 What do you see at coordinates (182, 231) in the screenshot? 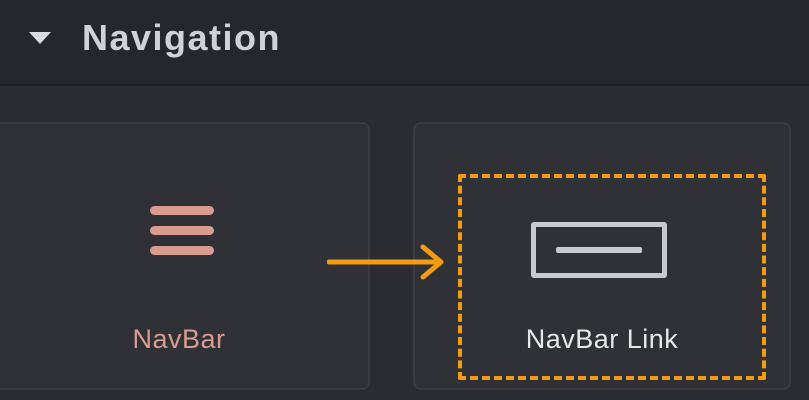
I see `hamburger-menu-icon` at bounding box center [182, 231].